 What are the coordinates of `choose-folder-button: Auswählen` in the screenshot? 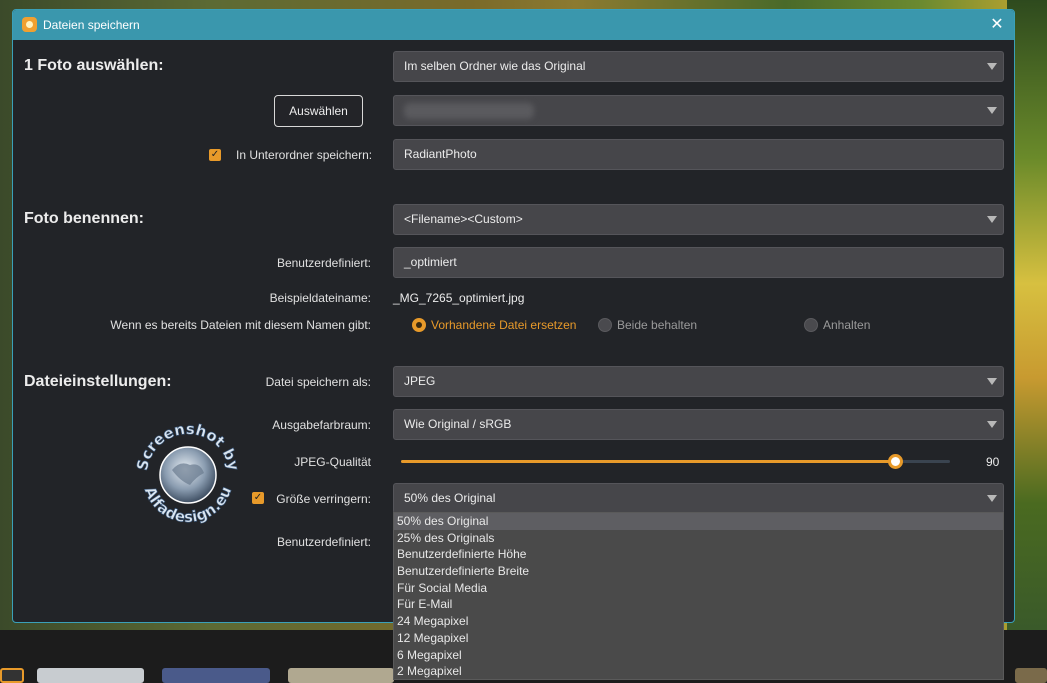 It's located at (318, 111).